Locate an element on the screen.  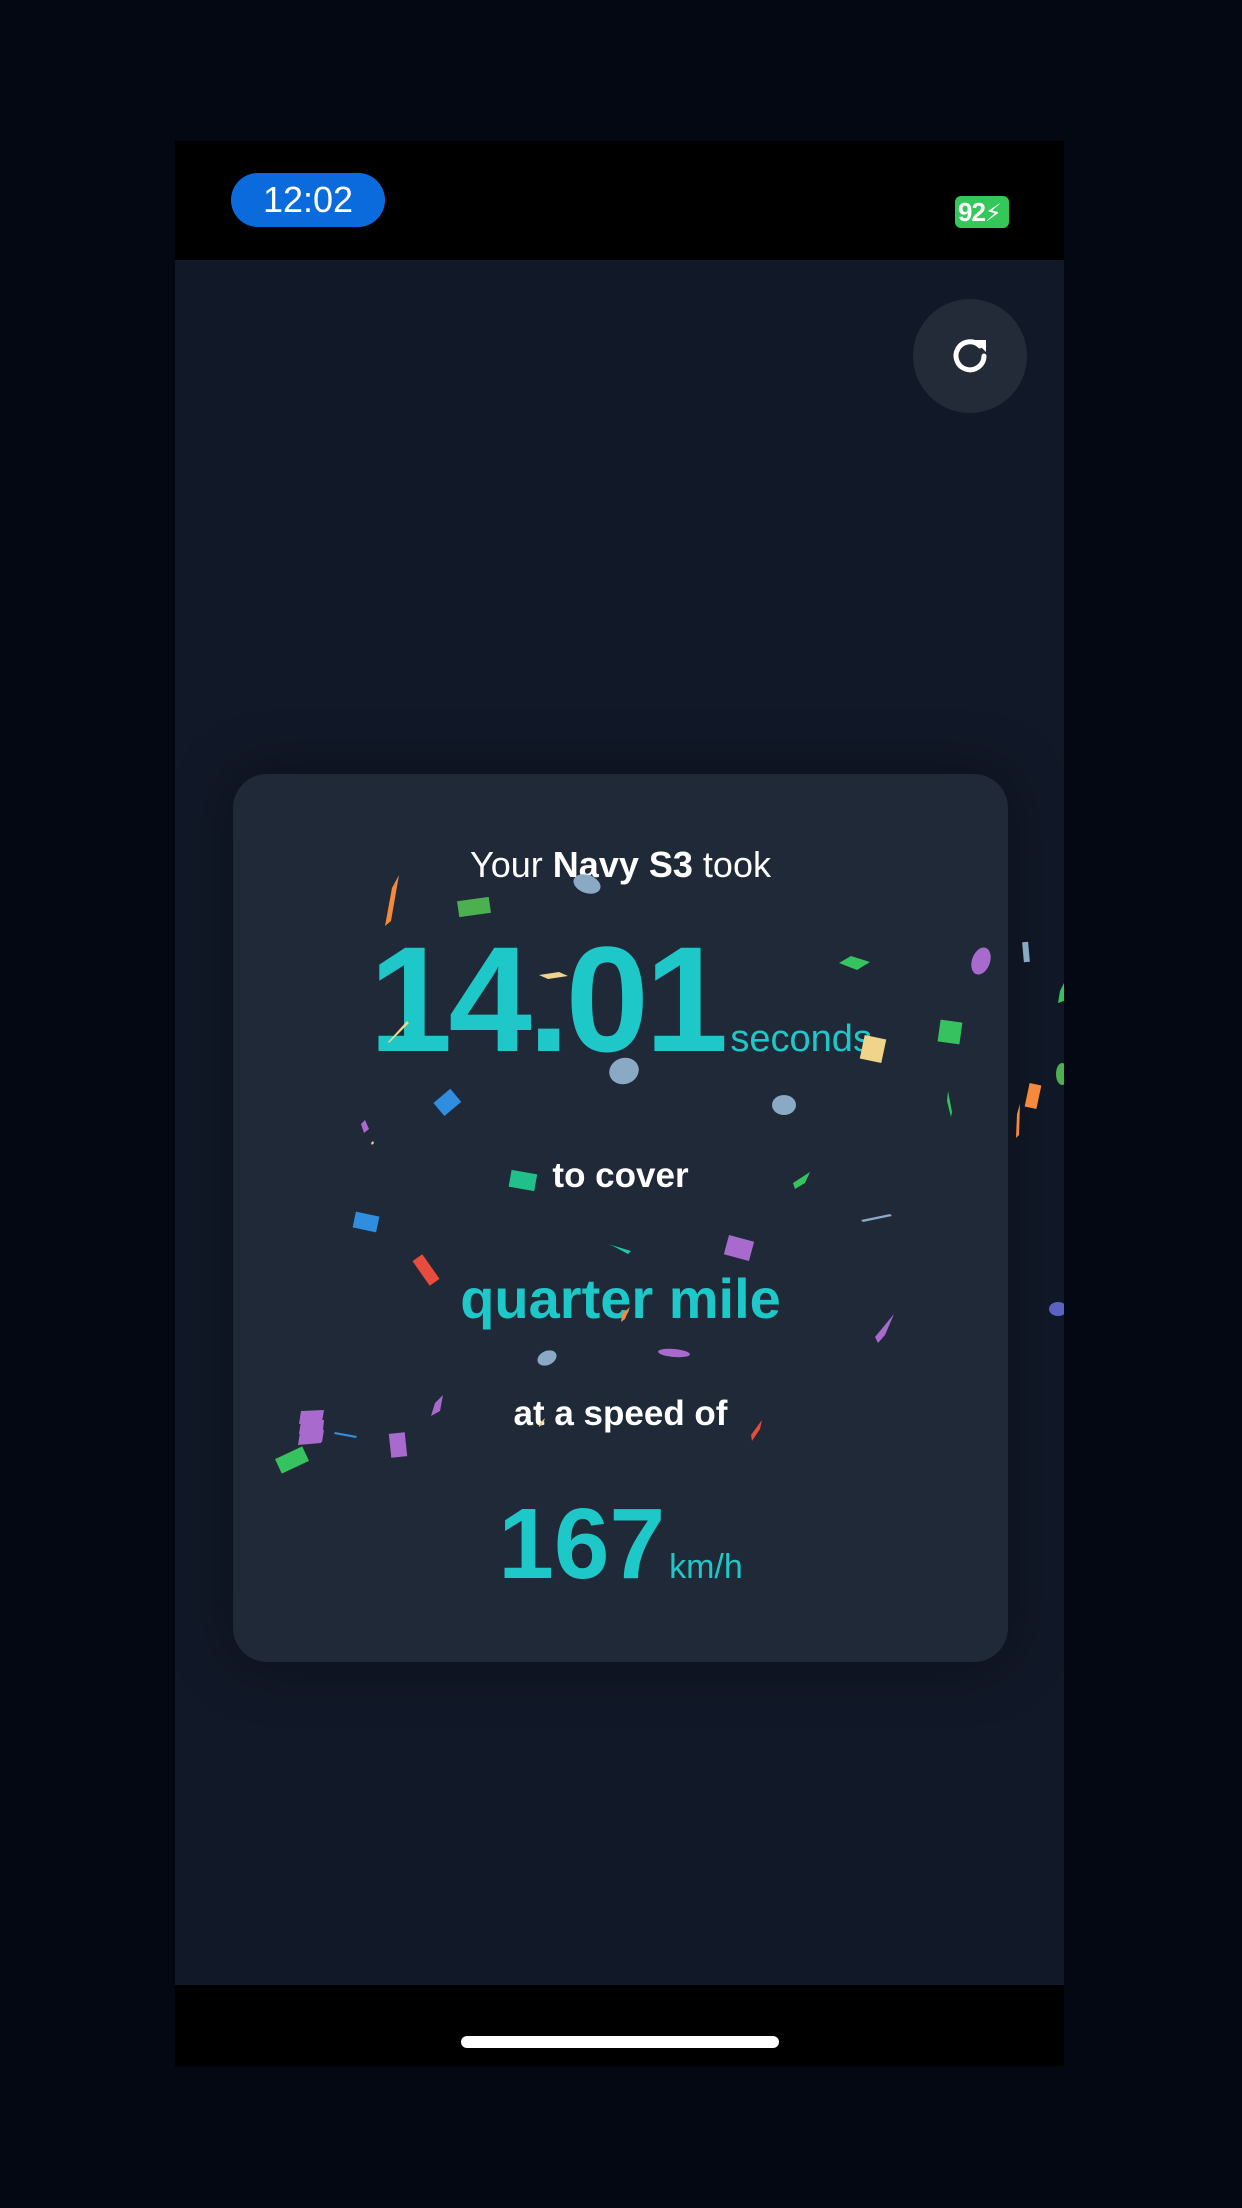
speed-label: at a speed of is located at coordinates (620, 1413).